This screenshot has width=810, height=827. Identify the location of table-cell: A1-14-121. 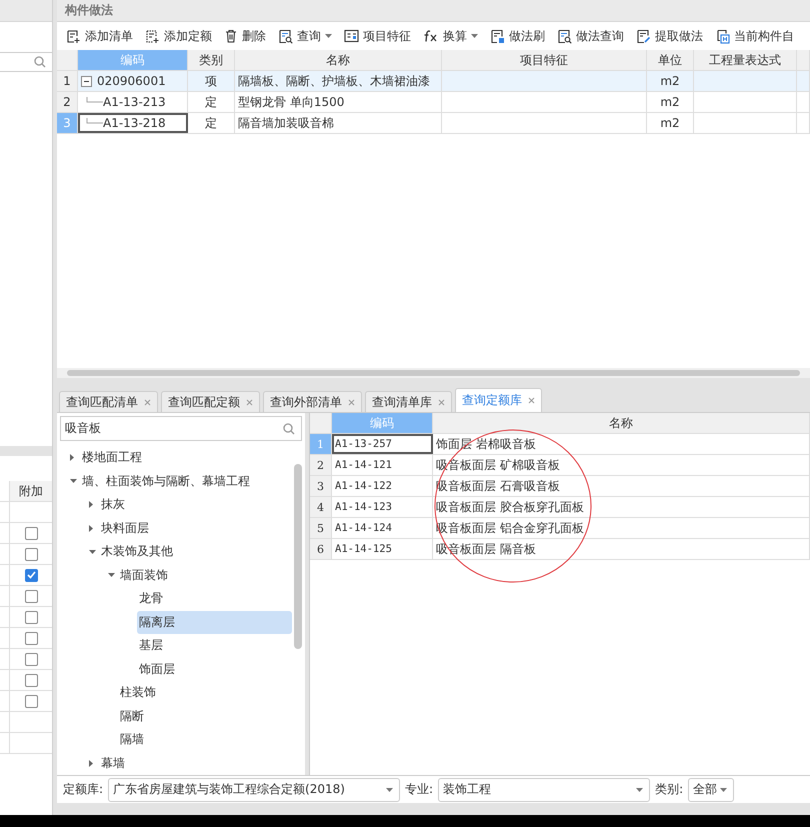
(382, 465).